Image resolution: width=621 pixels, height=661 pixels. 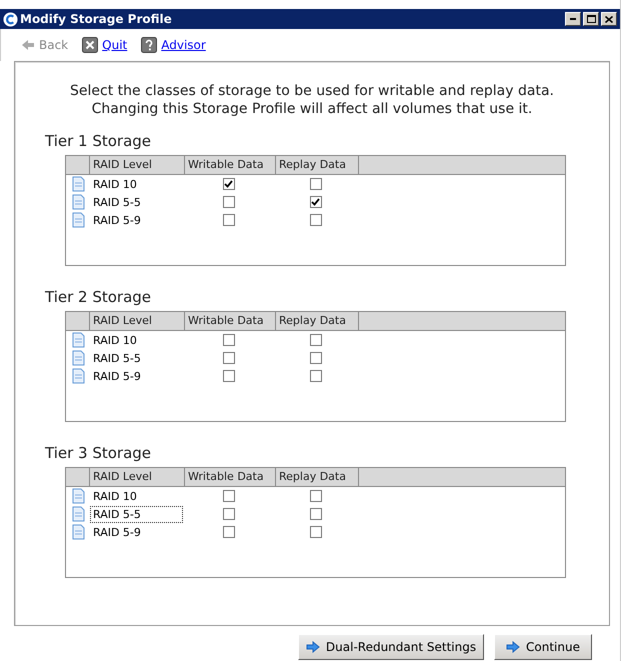 What do you see at coordinates (96, 19) in the screenshot?
I see `window-title: Modify Storage Profile` at bounding box center [96, 19].